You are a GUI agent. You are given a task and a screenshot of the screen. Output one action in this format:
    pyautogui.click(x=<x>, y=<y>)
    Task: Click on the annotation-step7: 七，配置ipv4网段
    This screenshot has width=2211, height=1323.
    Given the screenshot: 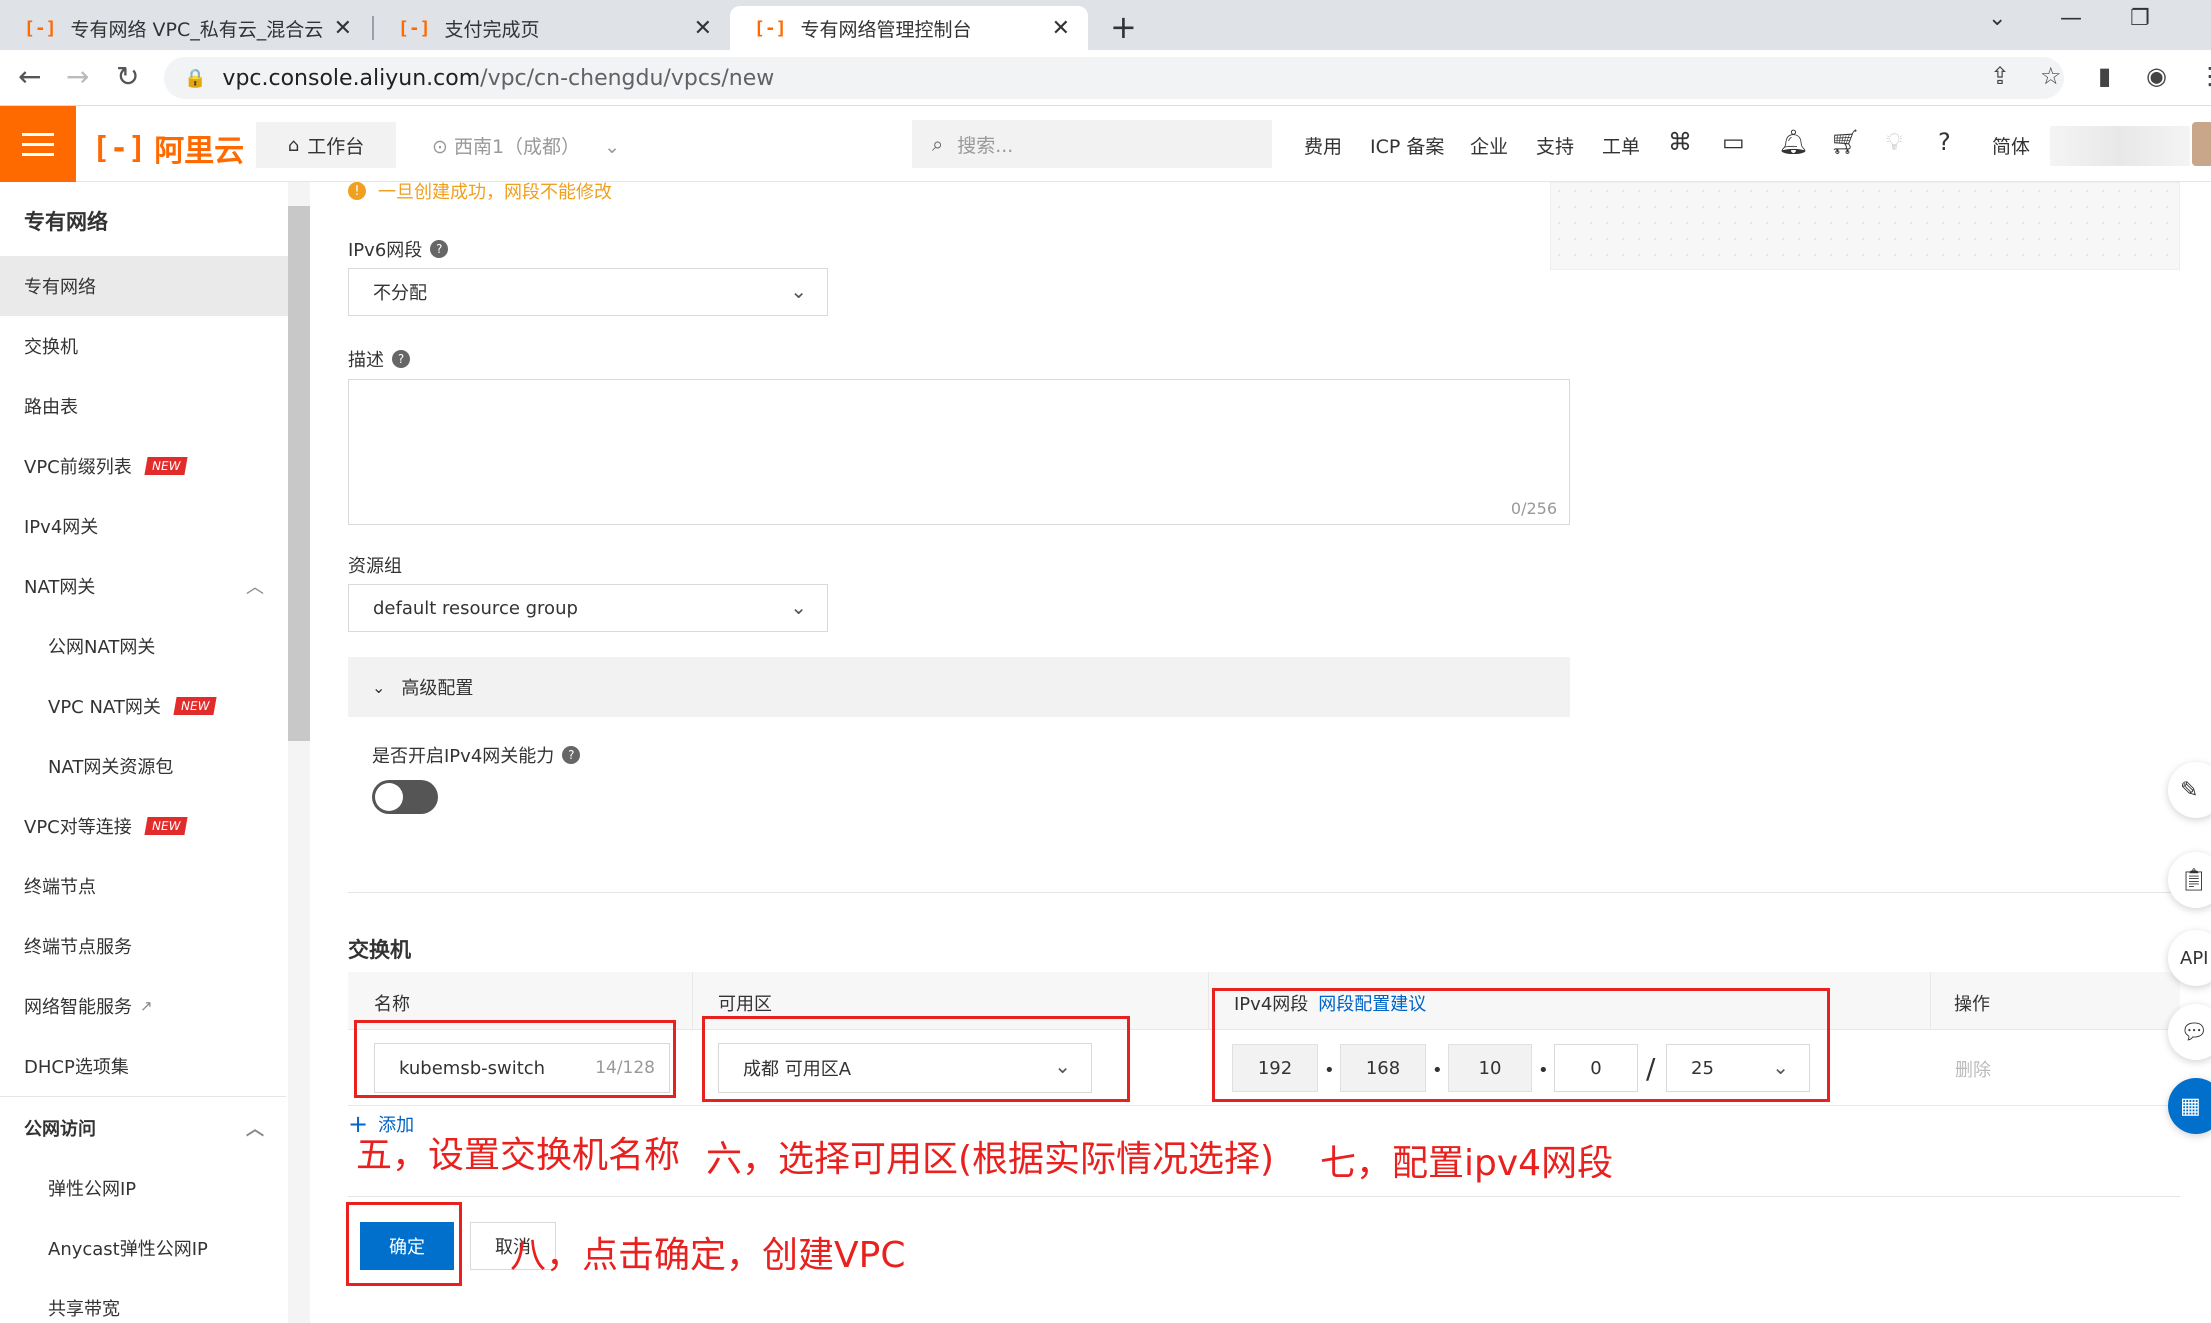 What is the action you would take?
    pyautogui.click(x=1467, y=1163)
    